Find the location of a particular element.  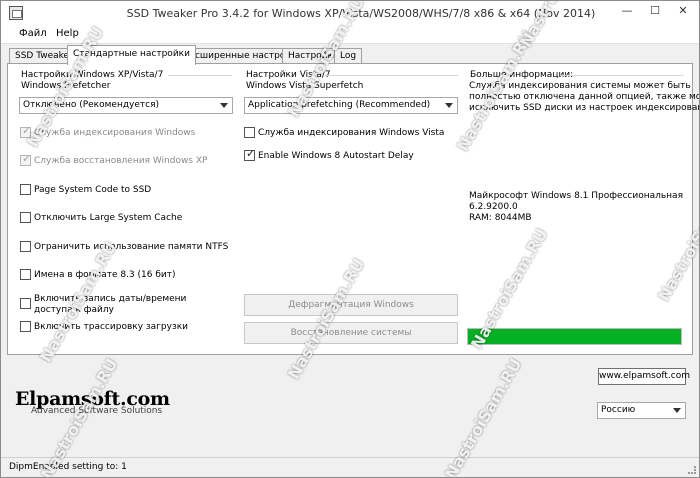

checkbox-vista-indexing is located at coordinates (249, 132).